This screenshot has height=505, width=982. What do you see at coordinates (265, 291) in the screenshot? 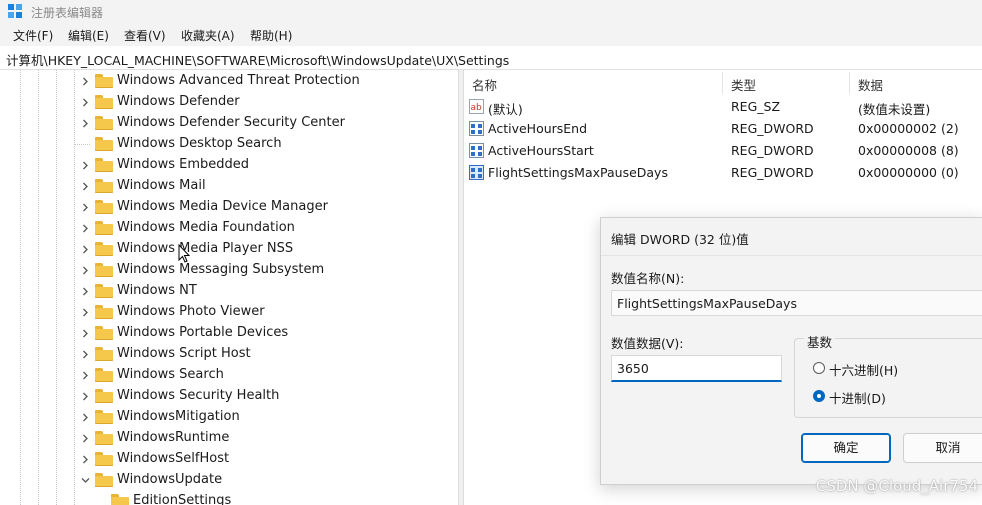
I see `tree-item: Windows NT` at bounding box center [265, 291].